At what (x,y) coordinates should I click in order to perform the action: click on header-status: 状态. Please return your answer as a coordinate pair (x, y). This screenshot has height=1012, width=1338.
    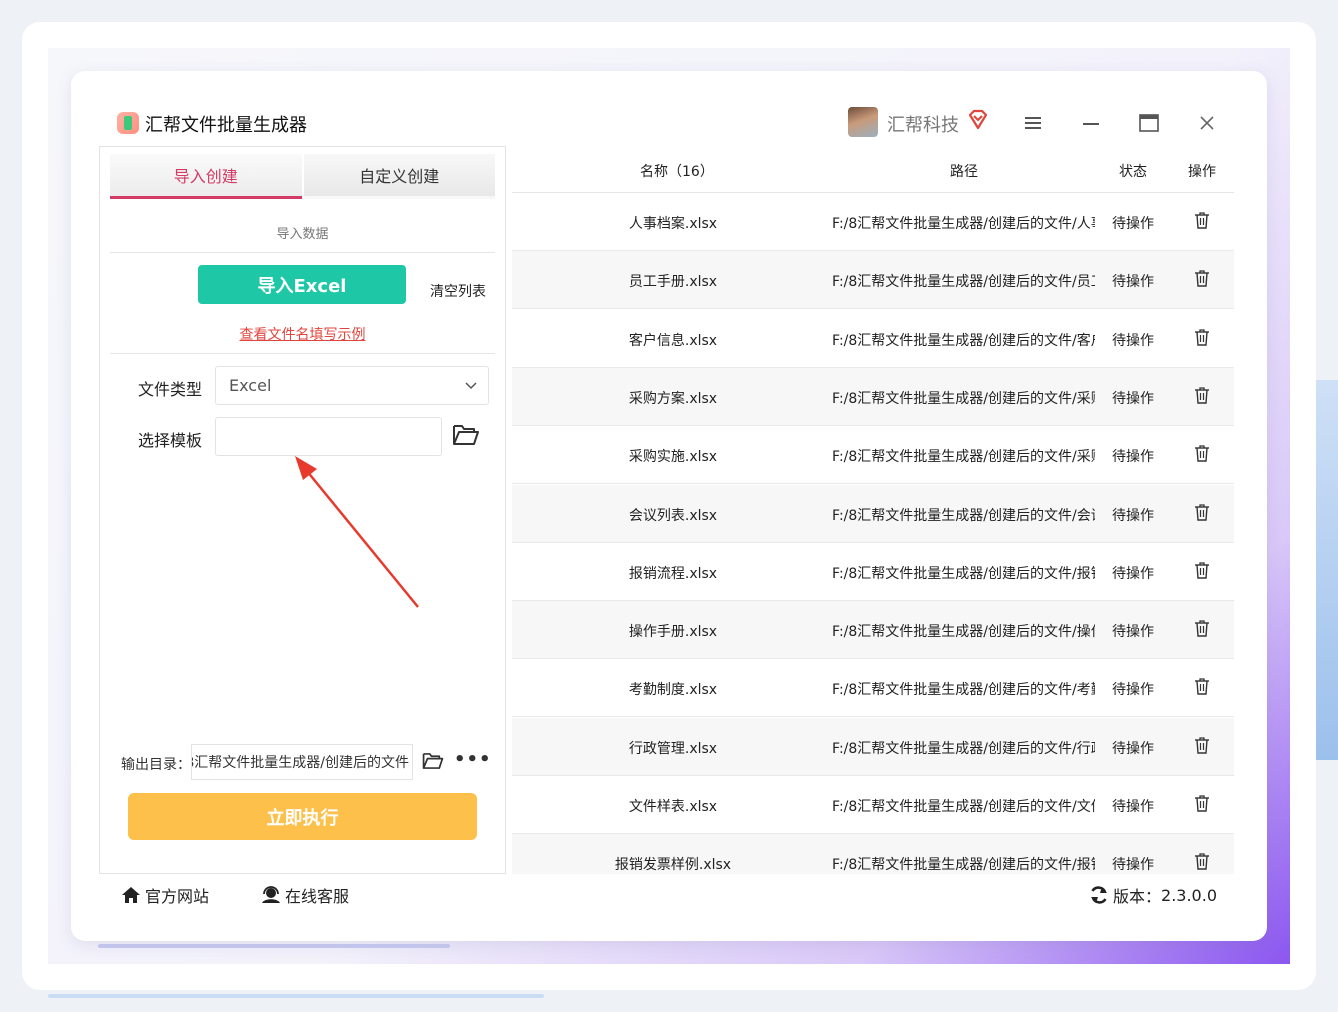
    Looking at the image, I should click on (1133, 172).